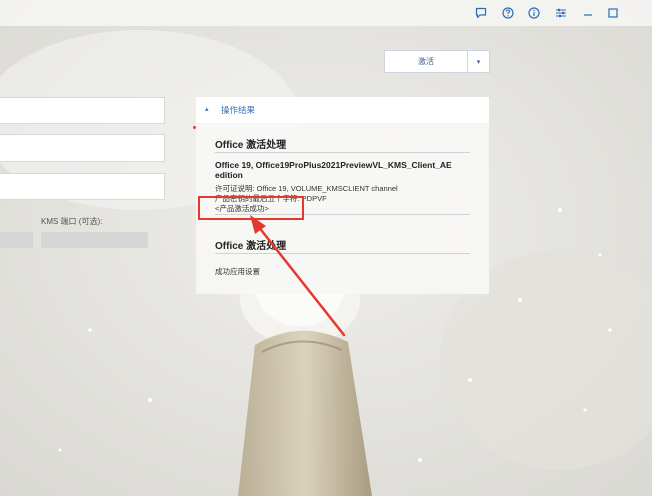  What do you see at coordinates (613, 13) in the screenshot?
I see `maximize-icon` at bounding box center [613, 13].